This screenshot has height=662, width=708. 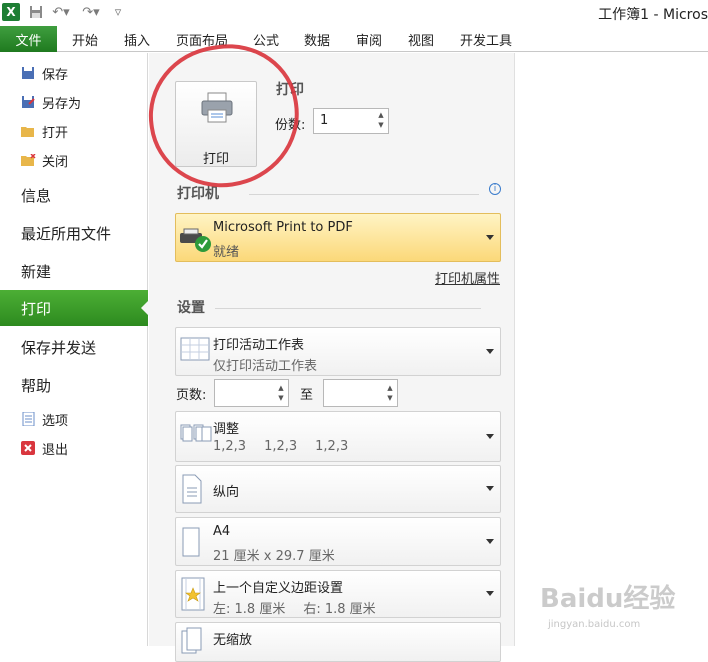 I want to click on print-what-title: 打印活动工作表, so click(x=259, y=345).